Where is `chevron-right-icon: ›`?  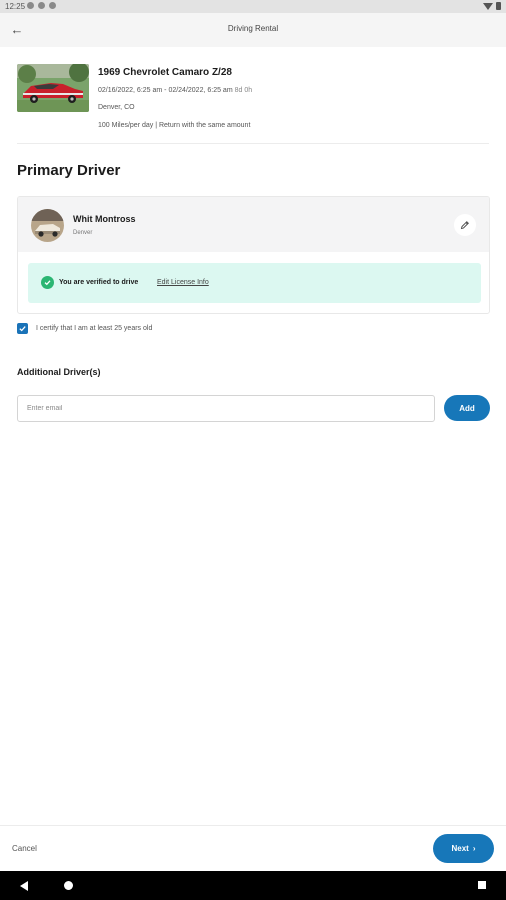 chevron-right-icon: › is located at coordinates (474, 848).